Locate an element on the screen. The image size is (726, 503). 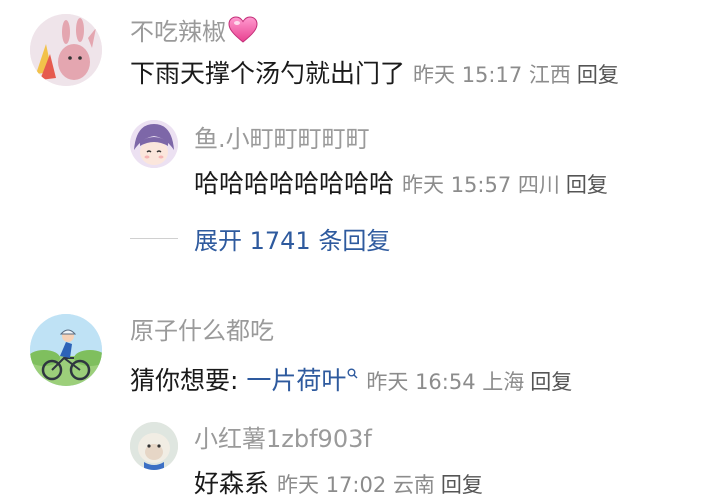
reply-meta: 昨天 17:02 云南 is located at coordinates (356, 485).